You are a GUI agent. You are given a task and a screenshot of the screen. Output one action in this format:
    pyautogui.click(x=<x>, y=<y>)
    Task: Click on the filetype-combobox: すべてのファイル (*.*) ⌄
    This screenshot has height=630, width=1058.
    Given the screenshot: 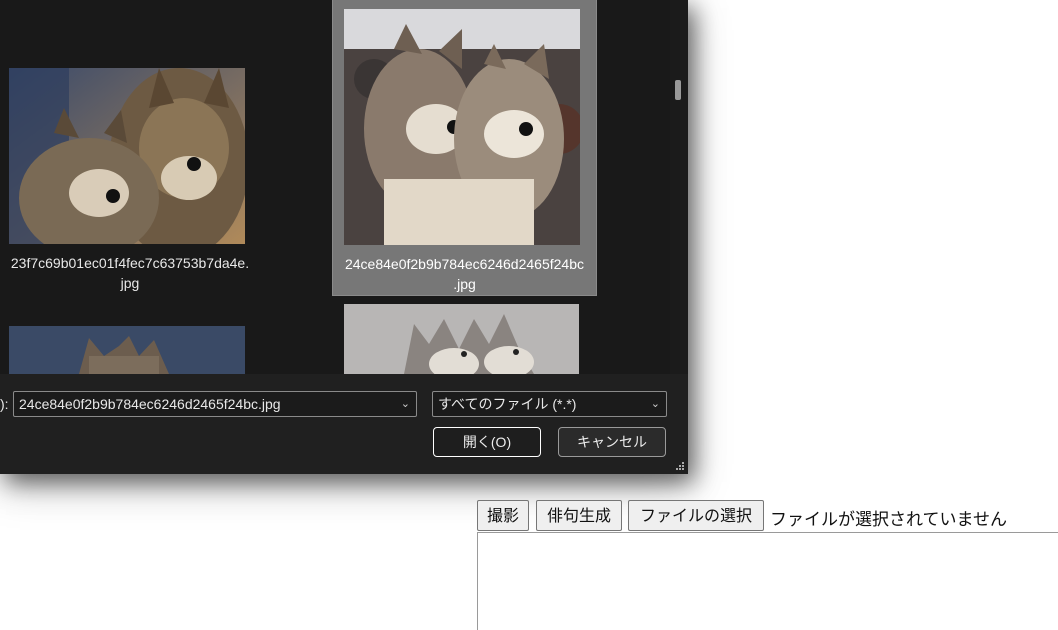 What is the action you would take?
    pyautogui.click(x=549, y=404)
    